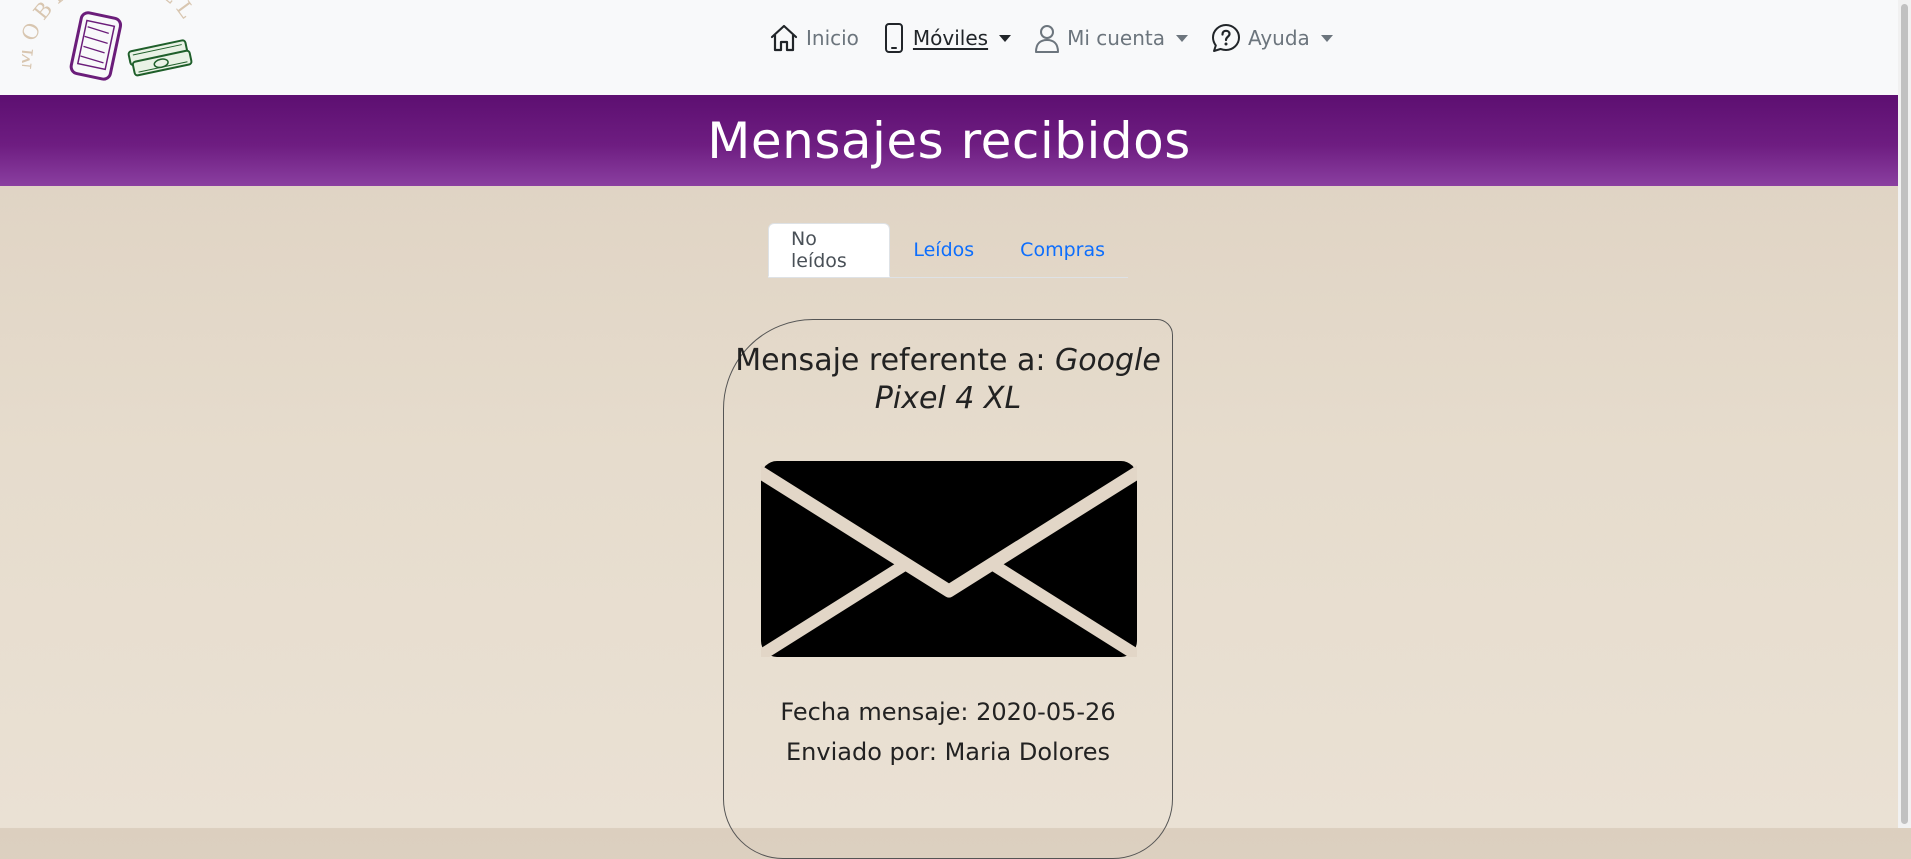 This screenshot has height=859, width=1911. I want to click on mobile-sell-logo: MOBILE SELL, so click(112, 41).